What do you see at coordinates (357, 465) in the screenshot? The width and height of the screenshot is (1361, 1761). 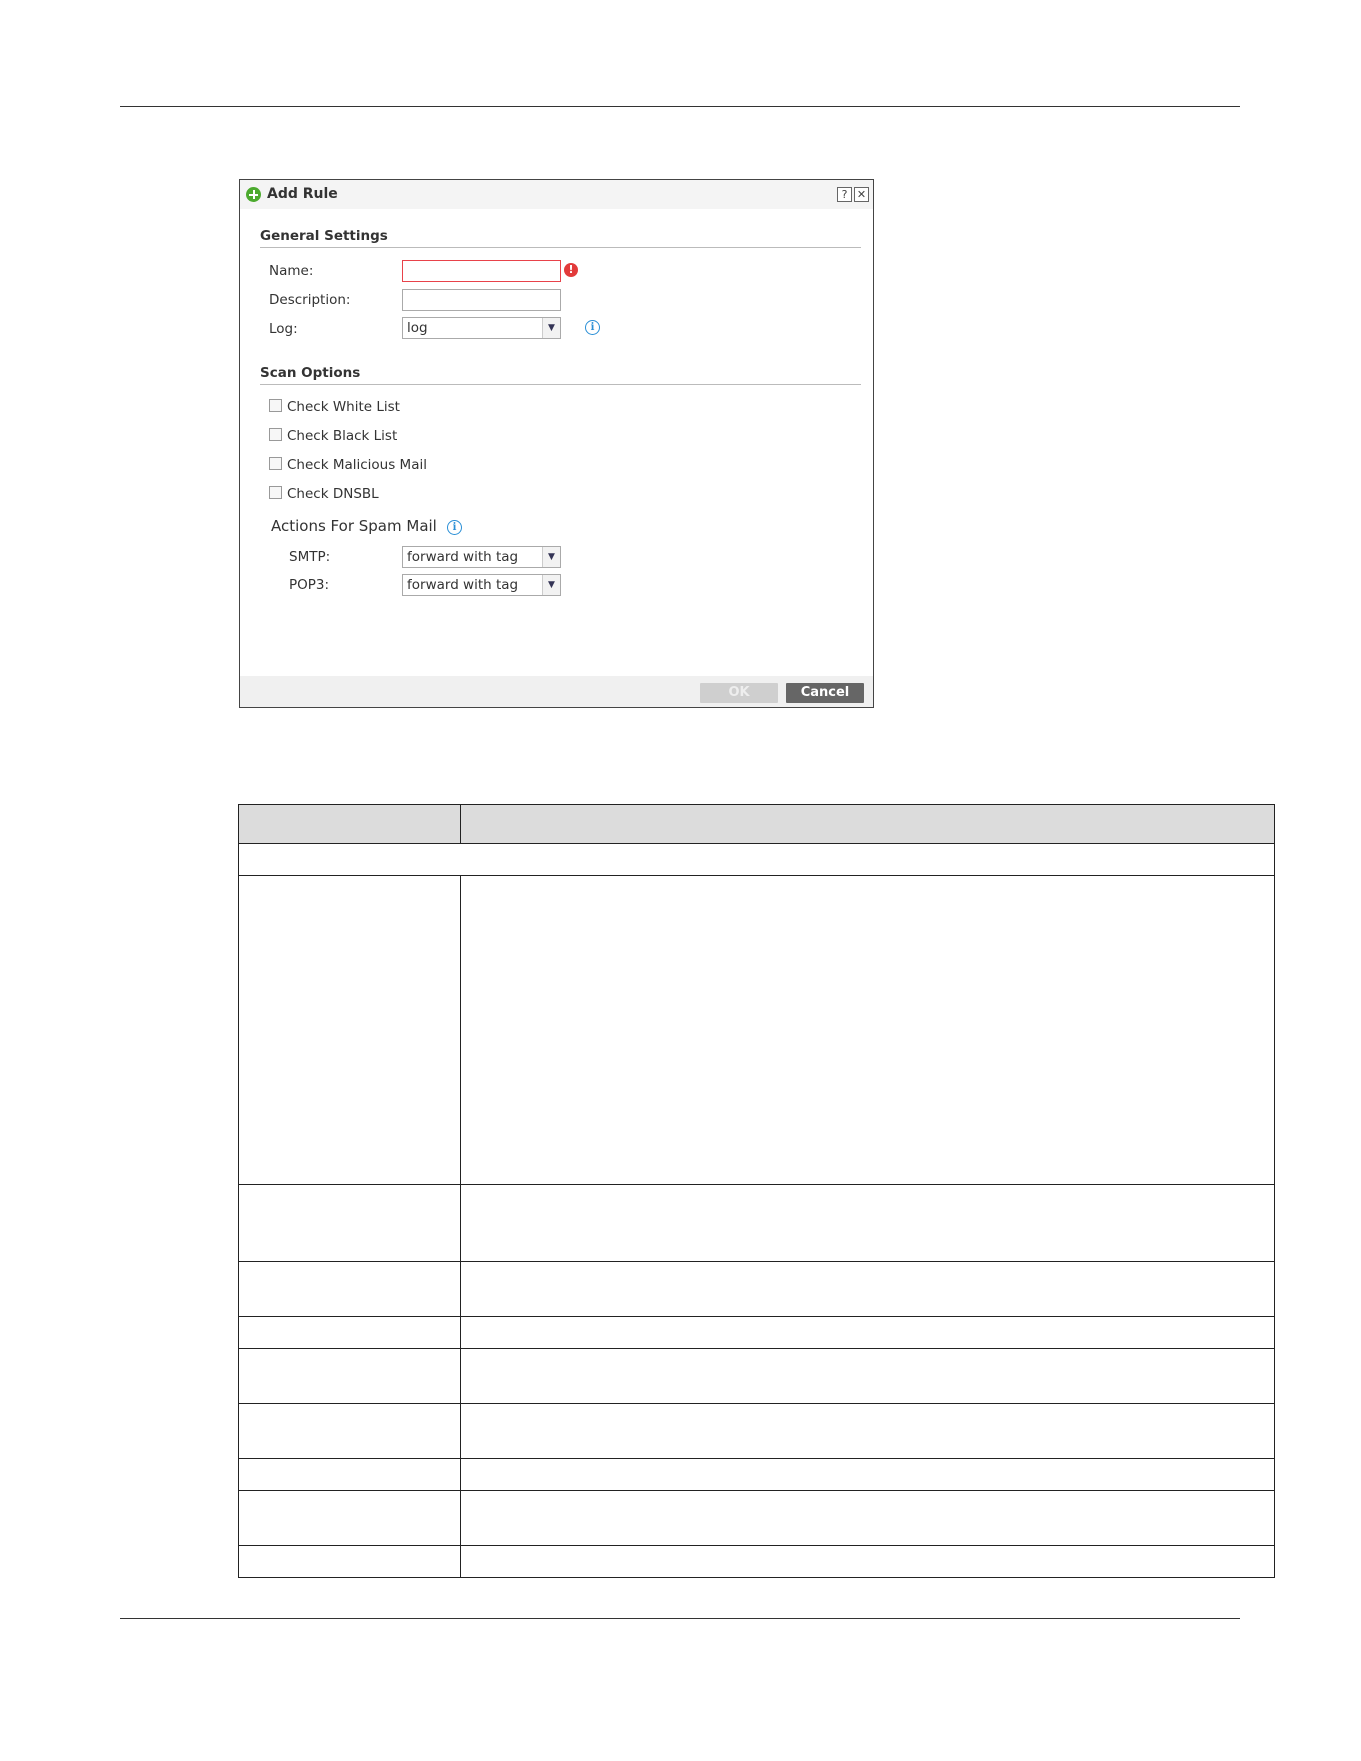 I see `check-malicious-mail-label: Check Malicious Mail` at bounding box center [357, 465].